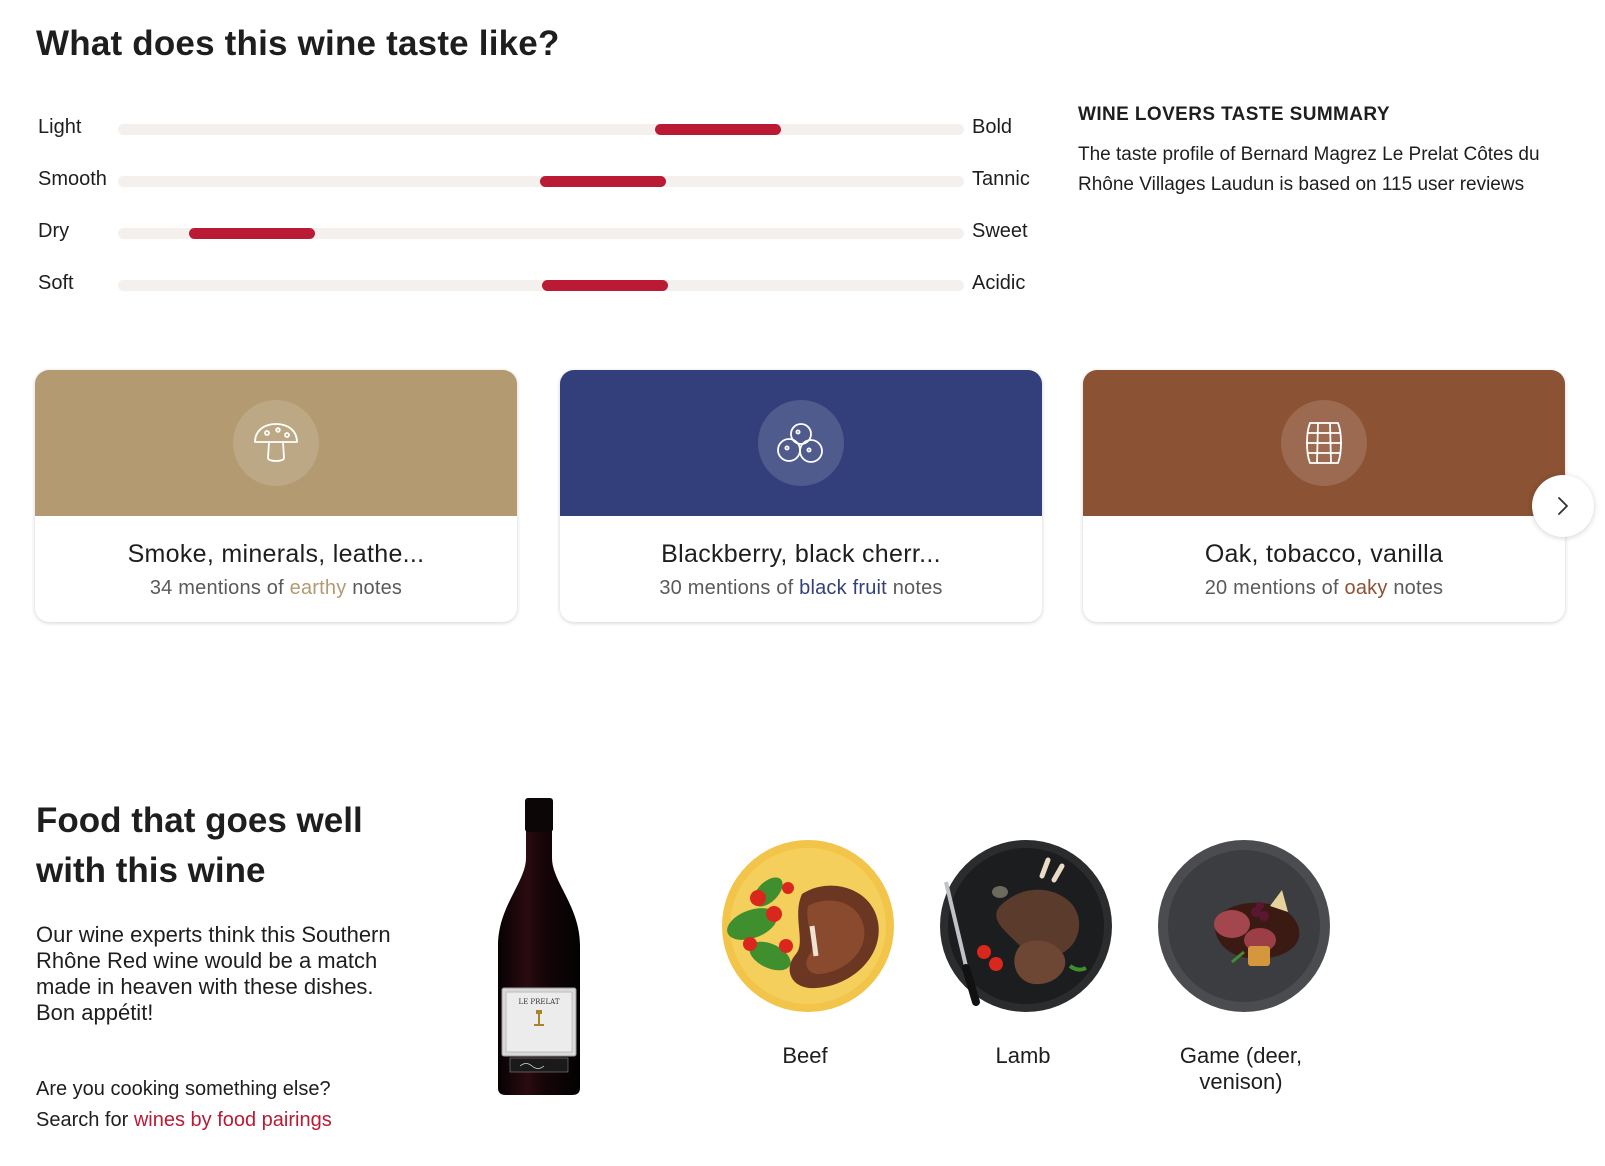 This screenshot has height=1166, width=1605. What do you see at coordinates (538, 1002) in the screenshot?
I see `bottle-label-text: LE PRELAT` at bounding box center [538, 1002].